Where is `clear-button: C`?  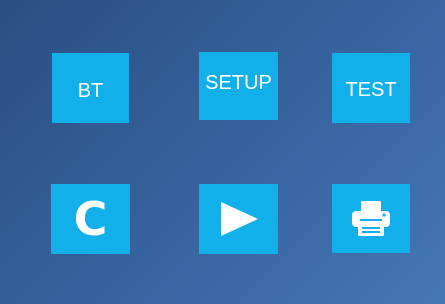
clear-button: C is located at coordinates (90, 219).